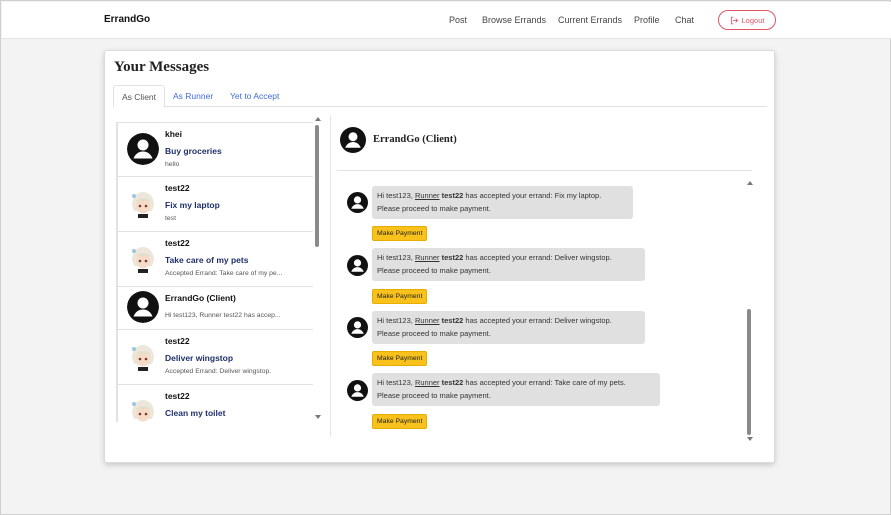 Image resolution: width=891 pixels, height=515 pixels. What do you see at coordinates (193, 96) in the screenshot?
I see `tab-as-runner: As Runner` at bounding box center [193, 96].